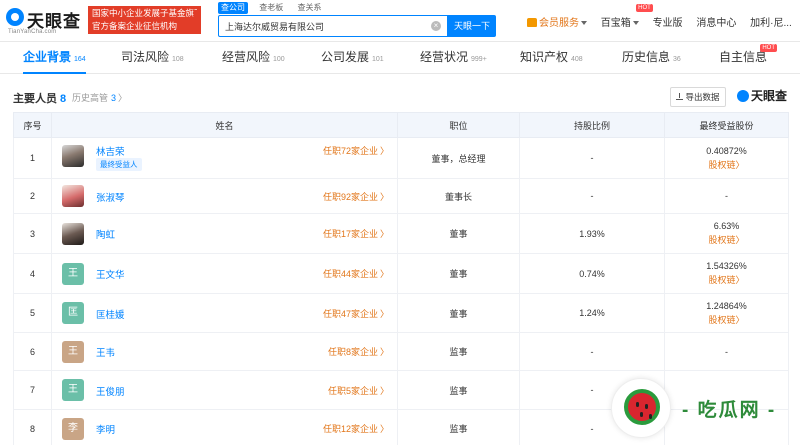  I want to click on section-title-label: 主要人员, so click(35, 99).